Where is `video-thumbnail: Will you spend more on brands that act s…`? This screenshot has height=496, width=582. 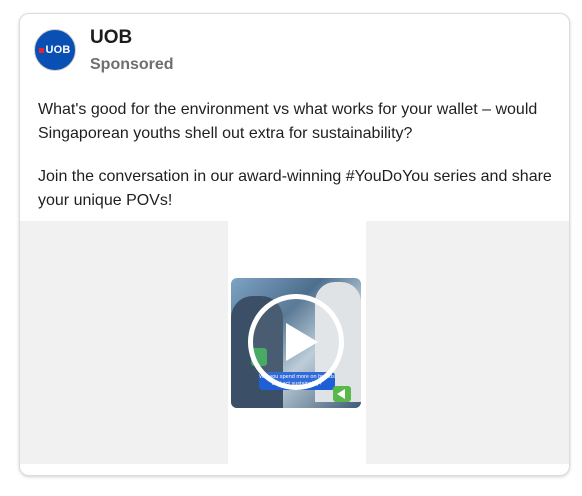
video-thumbnail: Will you spend more on brands that act s… is located at coordinates (296, 343).